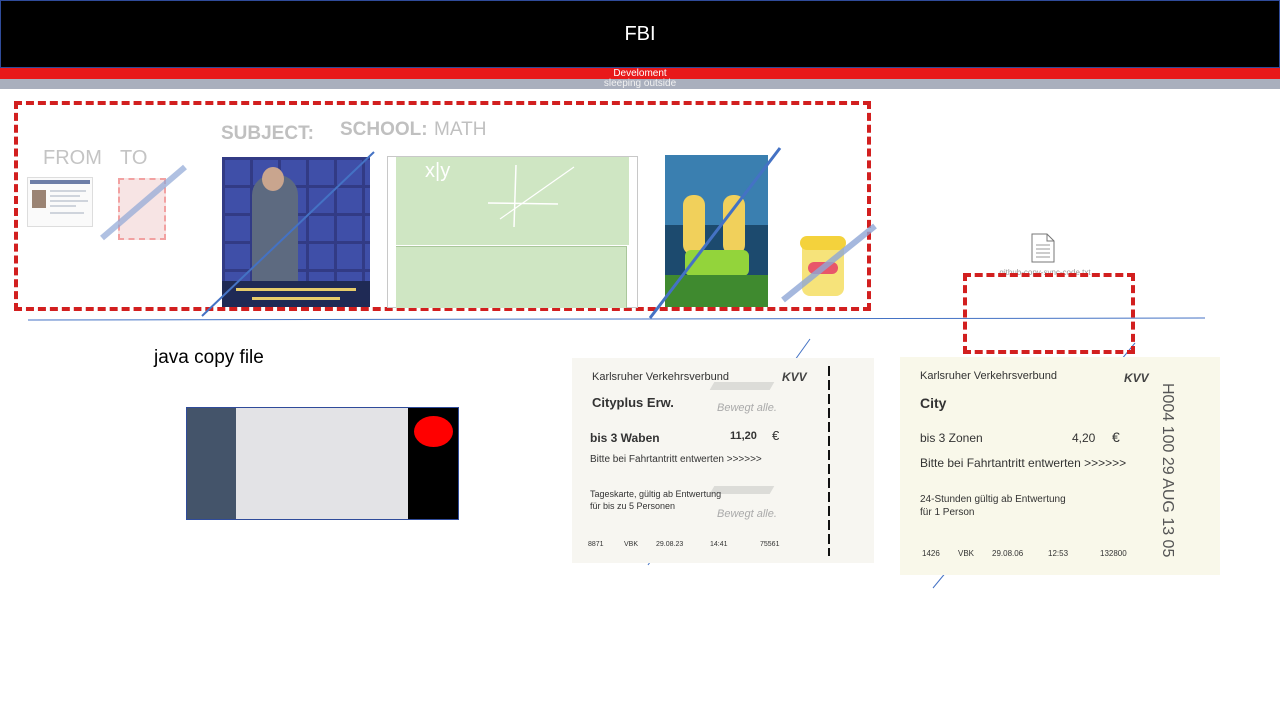  Describe the element at coordinates (747, 408) in the screenshot. I see `ticket-slogan: Bewegt alle.` at that location.